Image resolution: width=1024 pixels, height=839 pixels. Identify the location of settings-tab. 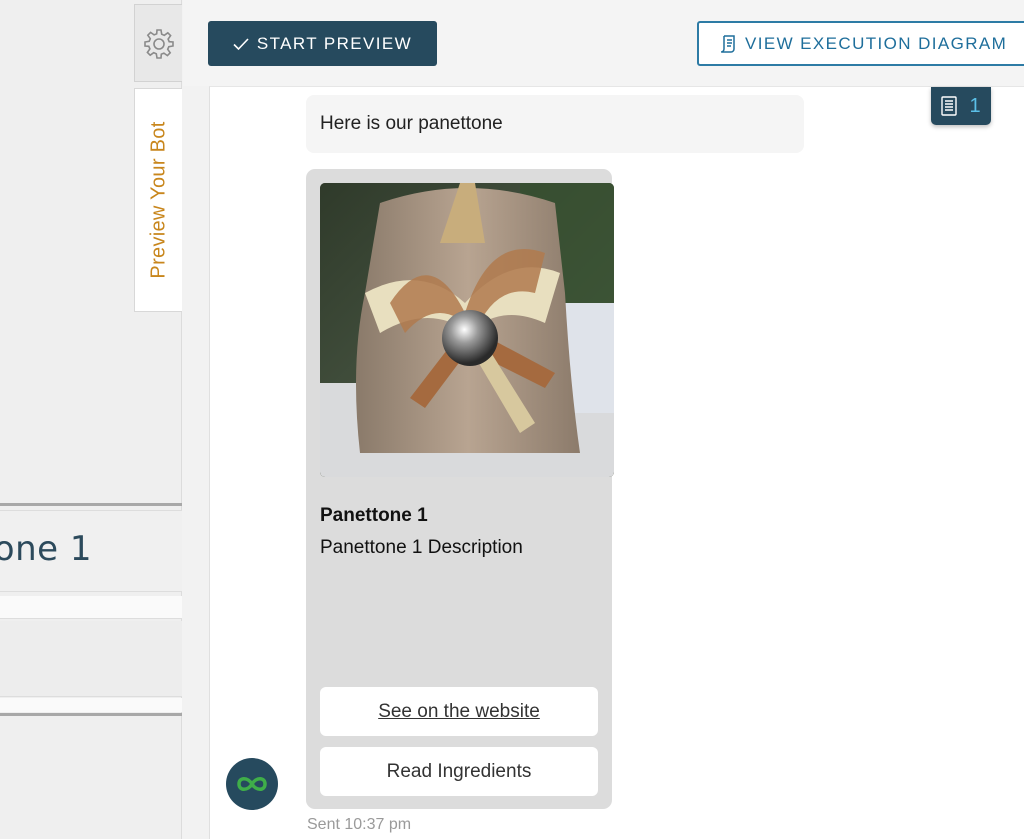
(158, 43).